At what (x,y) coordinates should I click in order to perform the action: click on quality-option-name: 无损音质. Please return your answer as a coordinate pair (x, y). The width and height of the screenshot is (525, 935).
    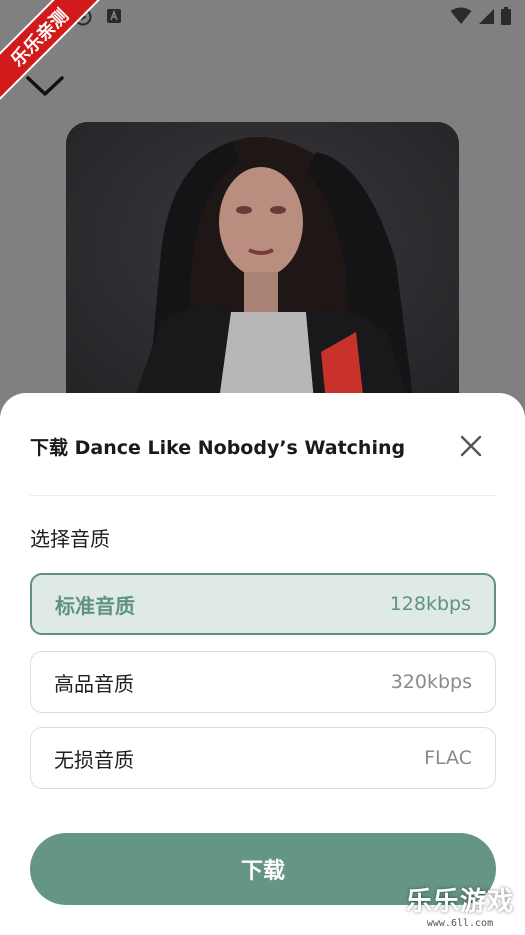
    Looking at the image, I should click on (94, 759).